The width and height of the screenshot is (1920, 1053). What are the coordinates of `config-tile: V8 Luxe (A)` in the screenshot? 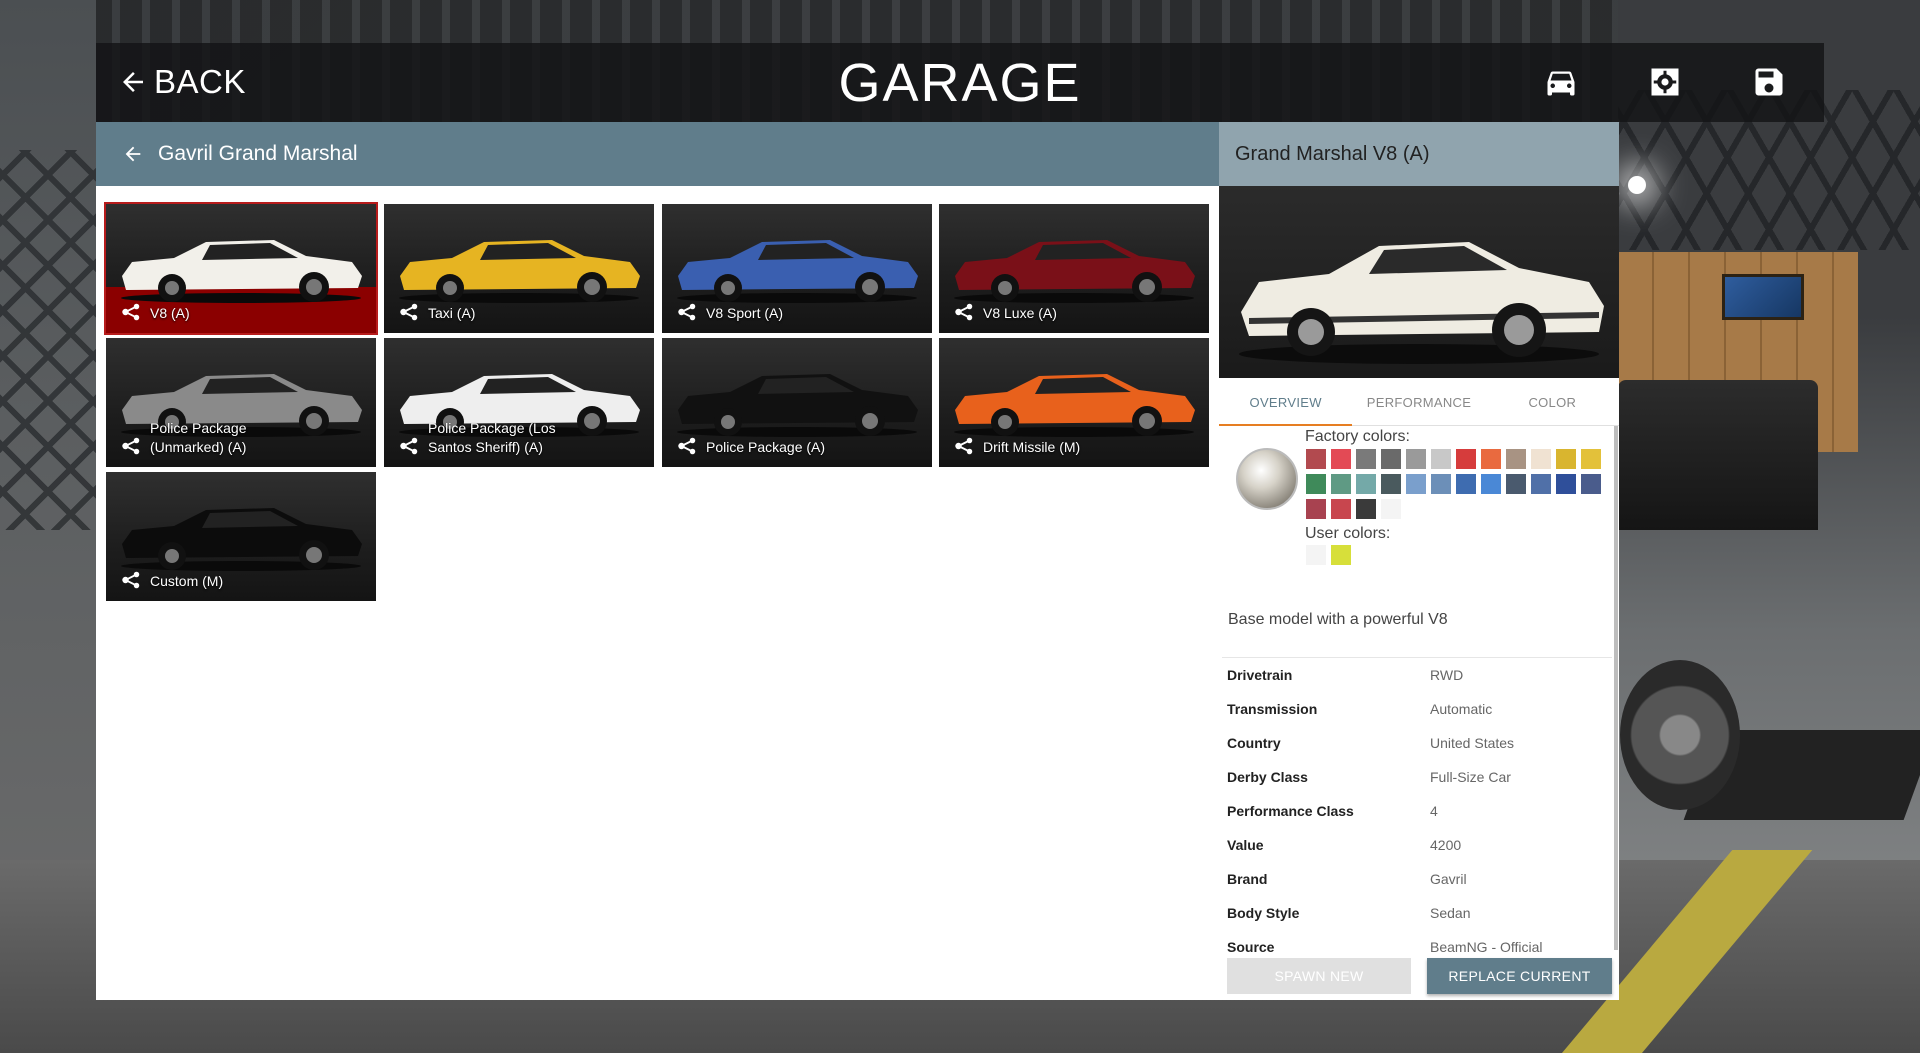 It's located at (1074, 268).